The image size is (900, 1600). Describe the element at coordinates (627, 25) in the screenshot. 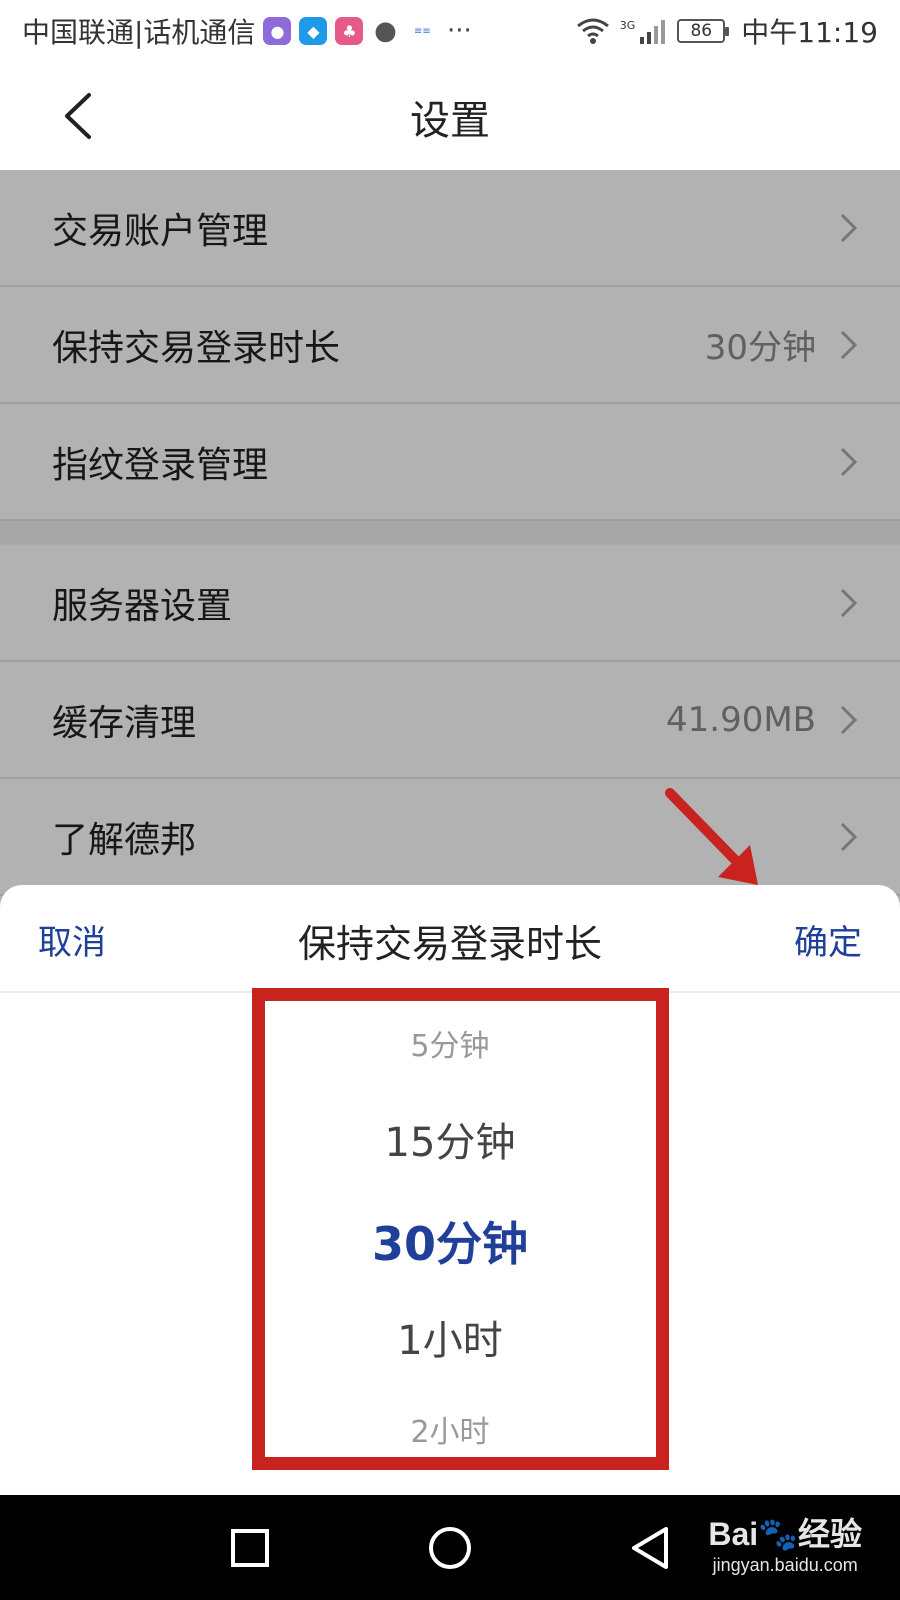

I see `network-type-label: 3G` at that location.